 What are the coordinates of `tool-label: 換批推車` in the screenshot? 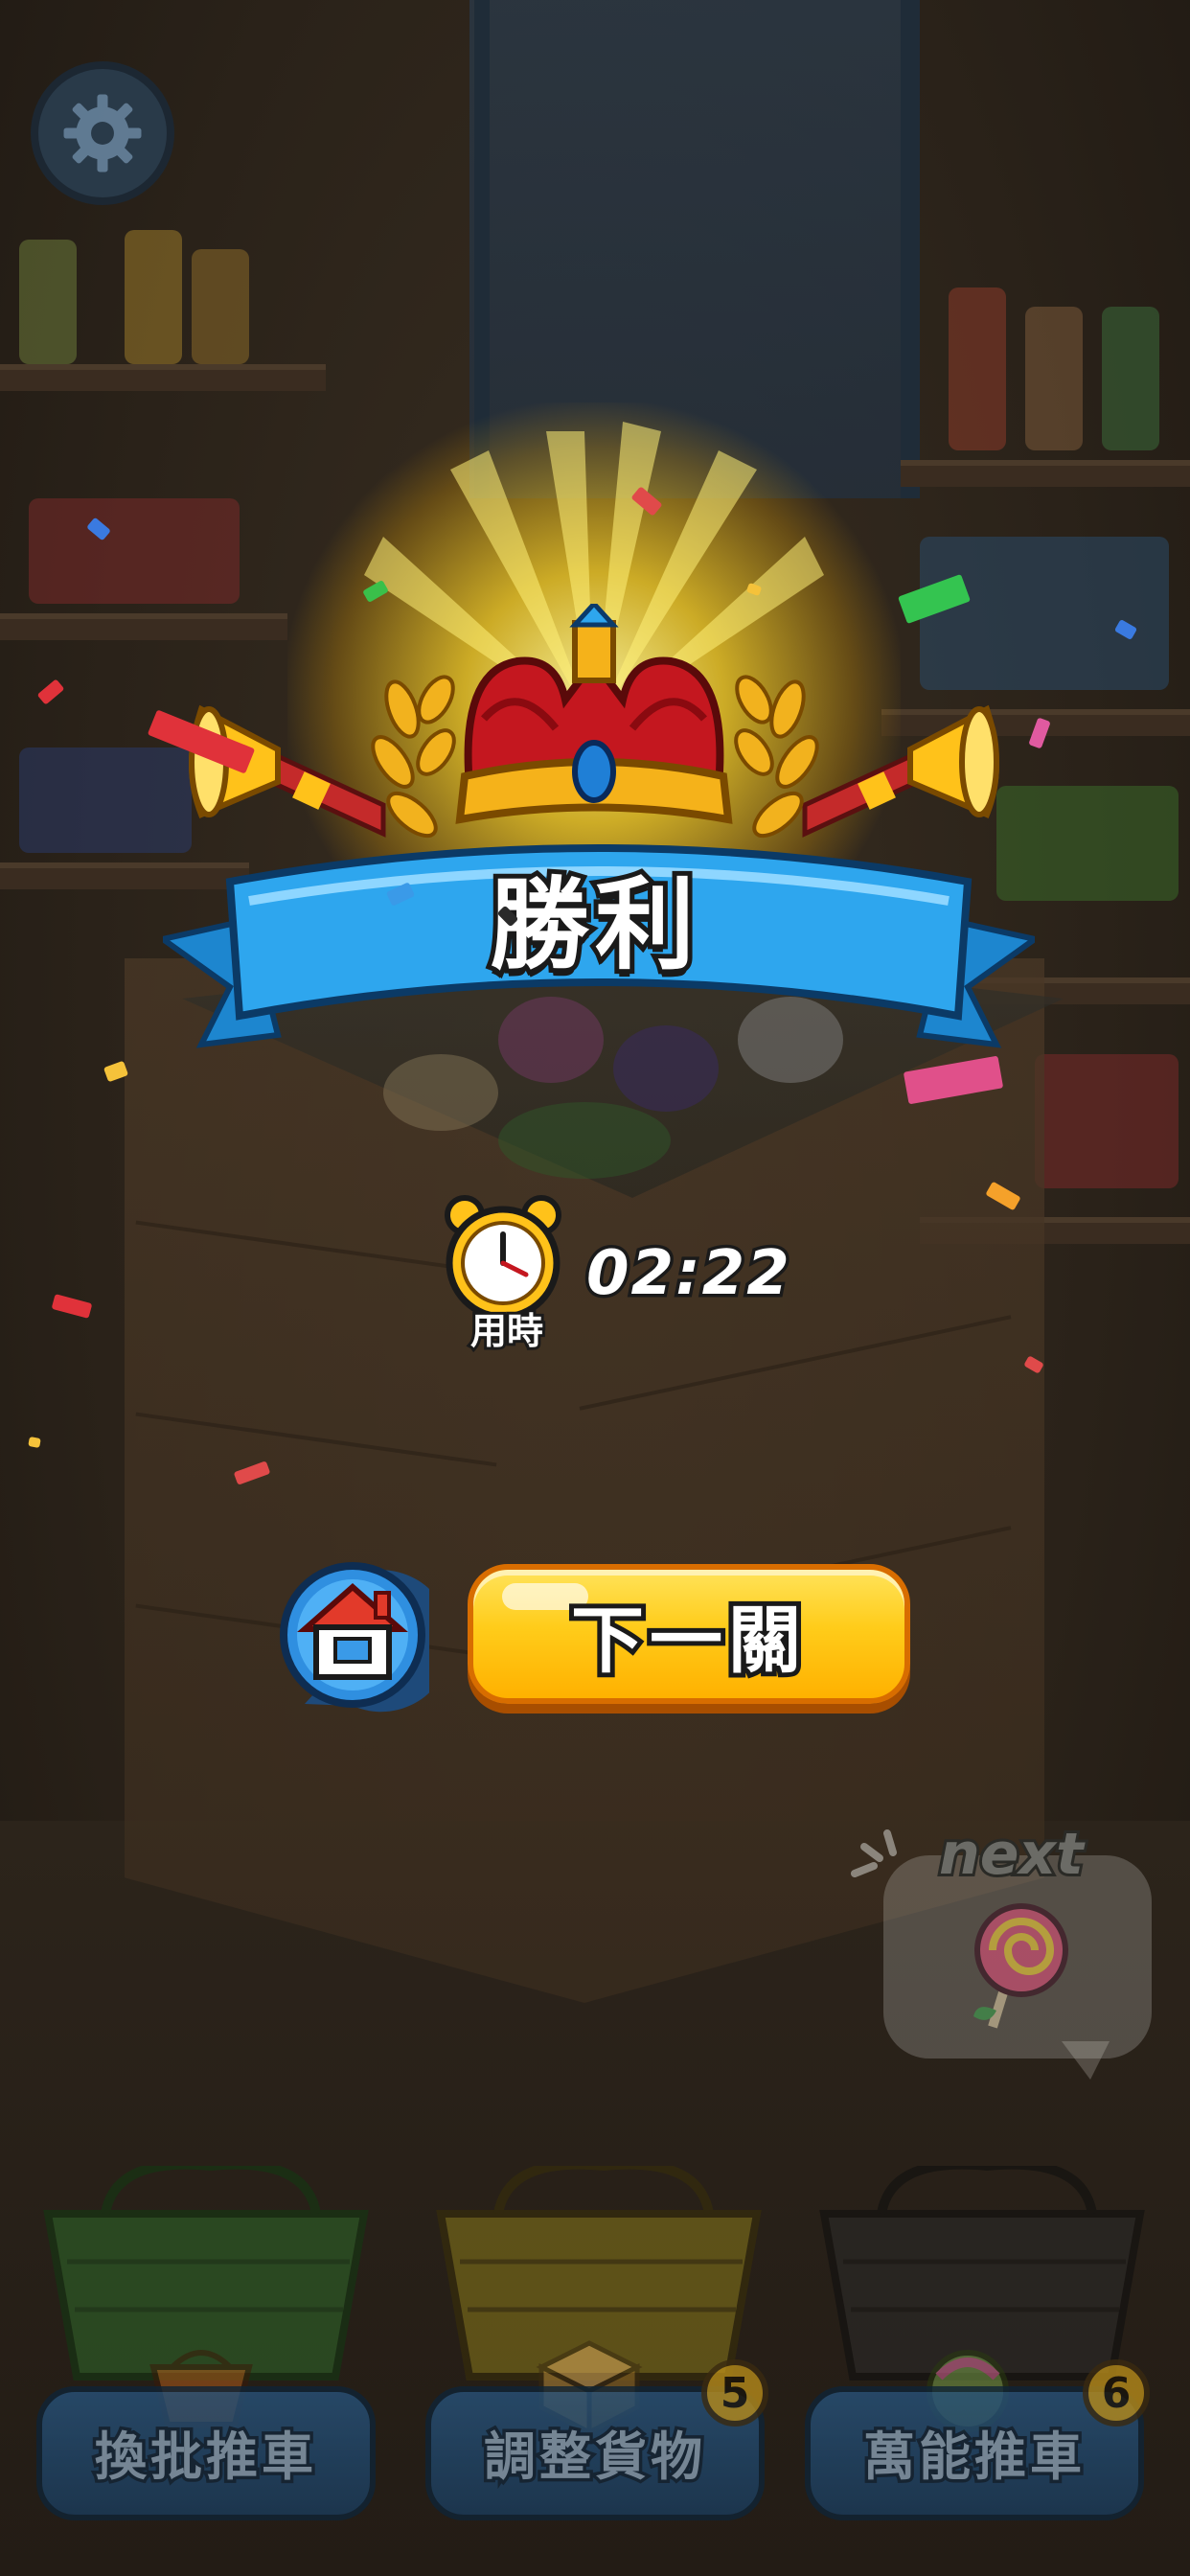 It's located at (205, 2456).